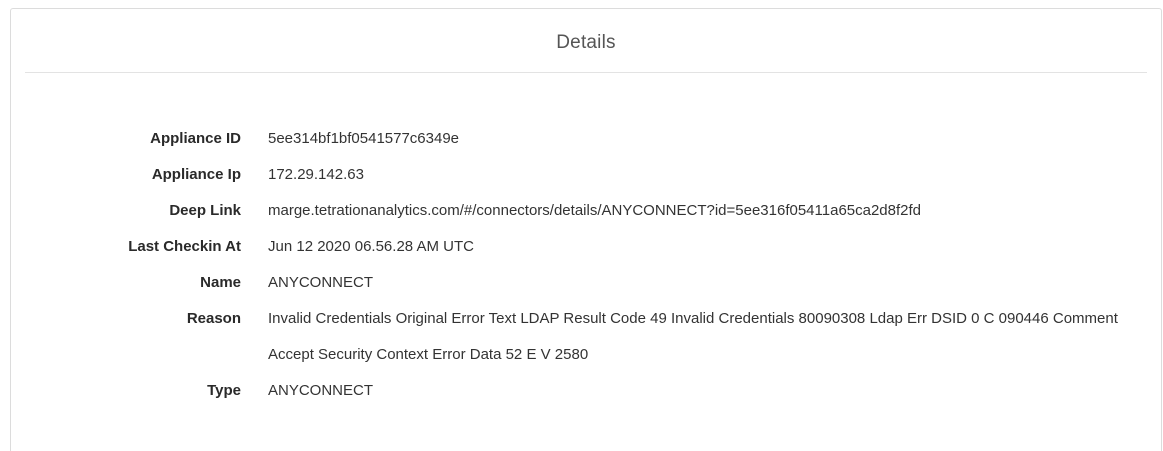  What do you see at coordinates (196, 174) in the screenshot?
I see `detail-label: Appliance Ip` at bounding box center [196, 174].